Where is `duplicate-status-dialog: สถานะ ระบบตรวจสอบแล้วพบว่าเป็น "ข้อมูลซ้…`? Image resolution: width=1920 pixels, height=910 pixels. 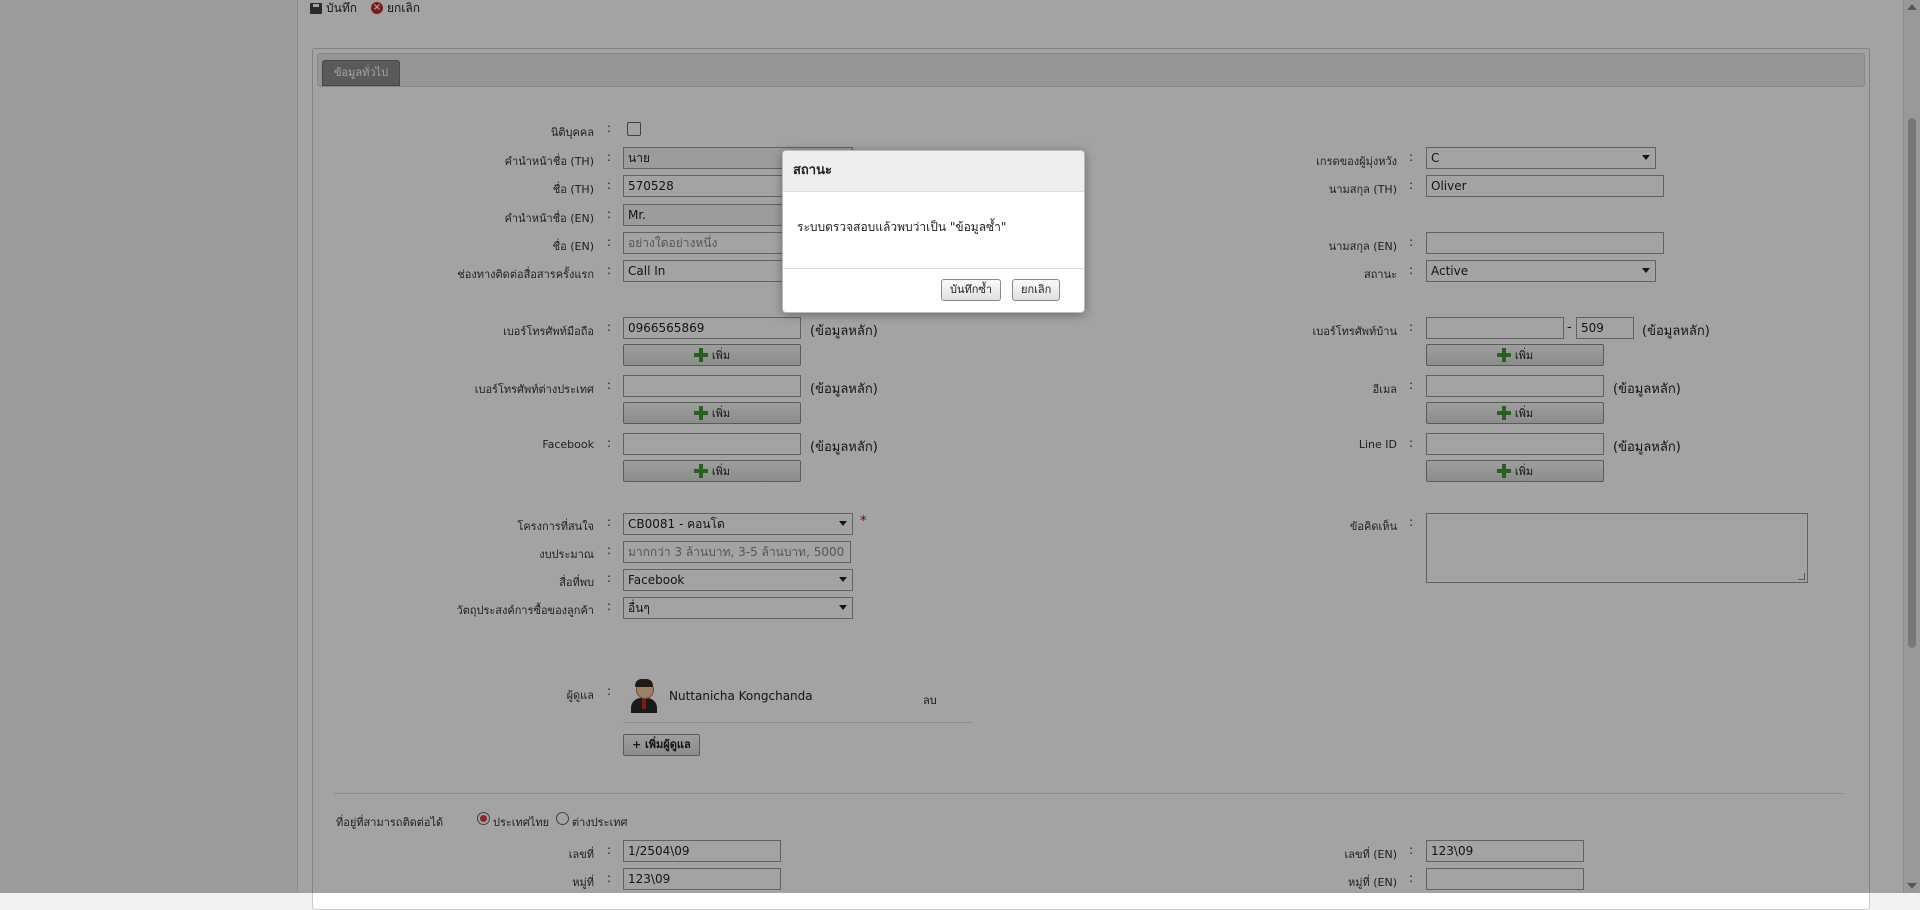
duplicate-status-dialog: สถานะ ระบบตรวจสอบแล้วพบว่าเป็น "ข้อมูลซ้… is located at coordinates (933, 231).